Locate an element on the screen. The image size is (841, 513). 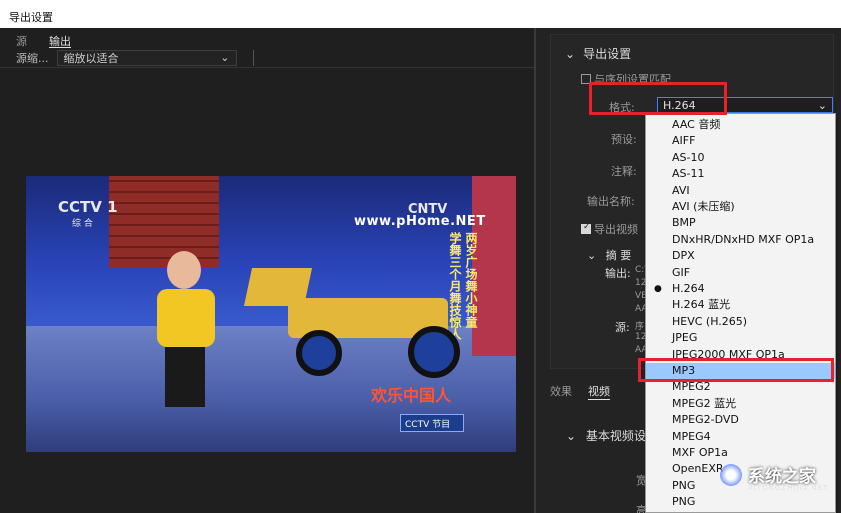
format-option: MPEG4 is located at coordinates (740, 437).